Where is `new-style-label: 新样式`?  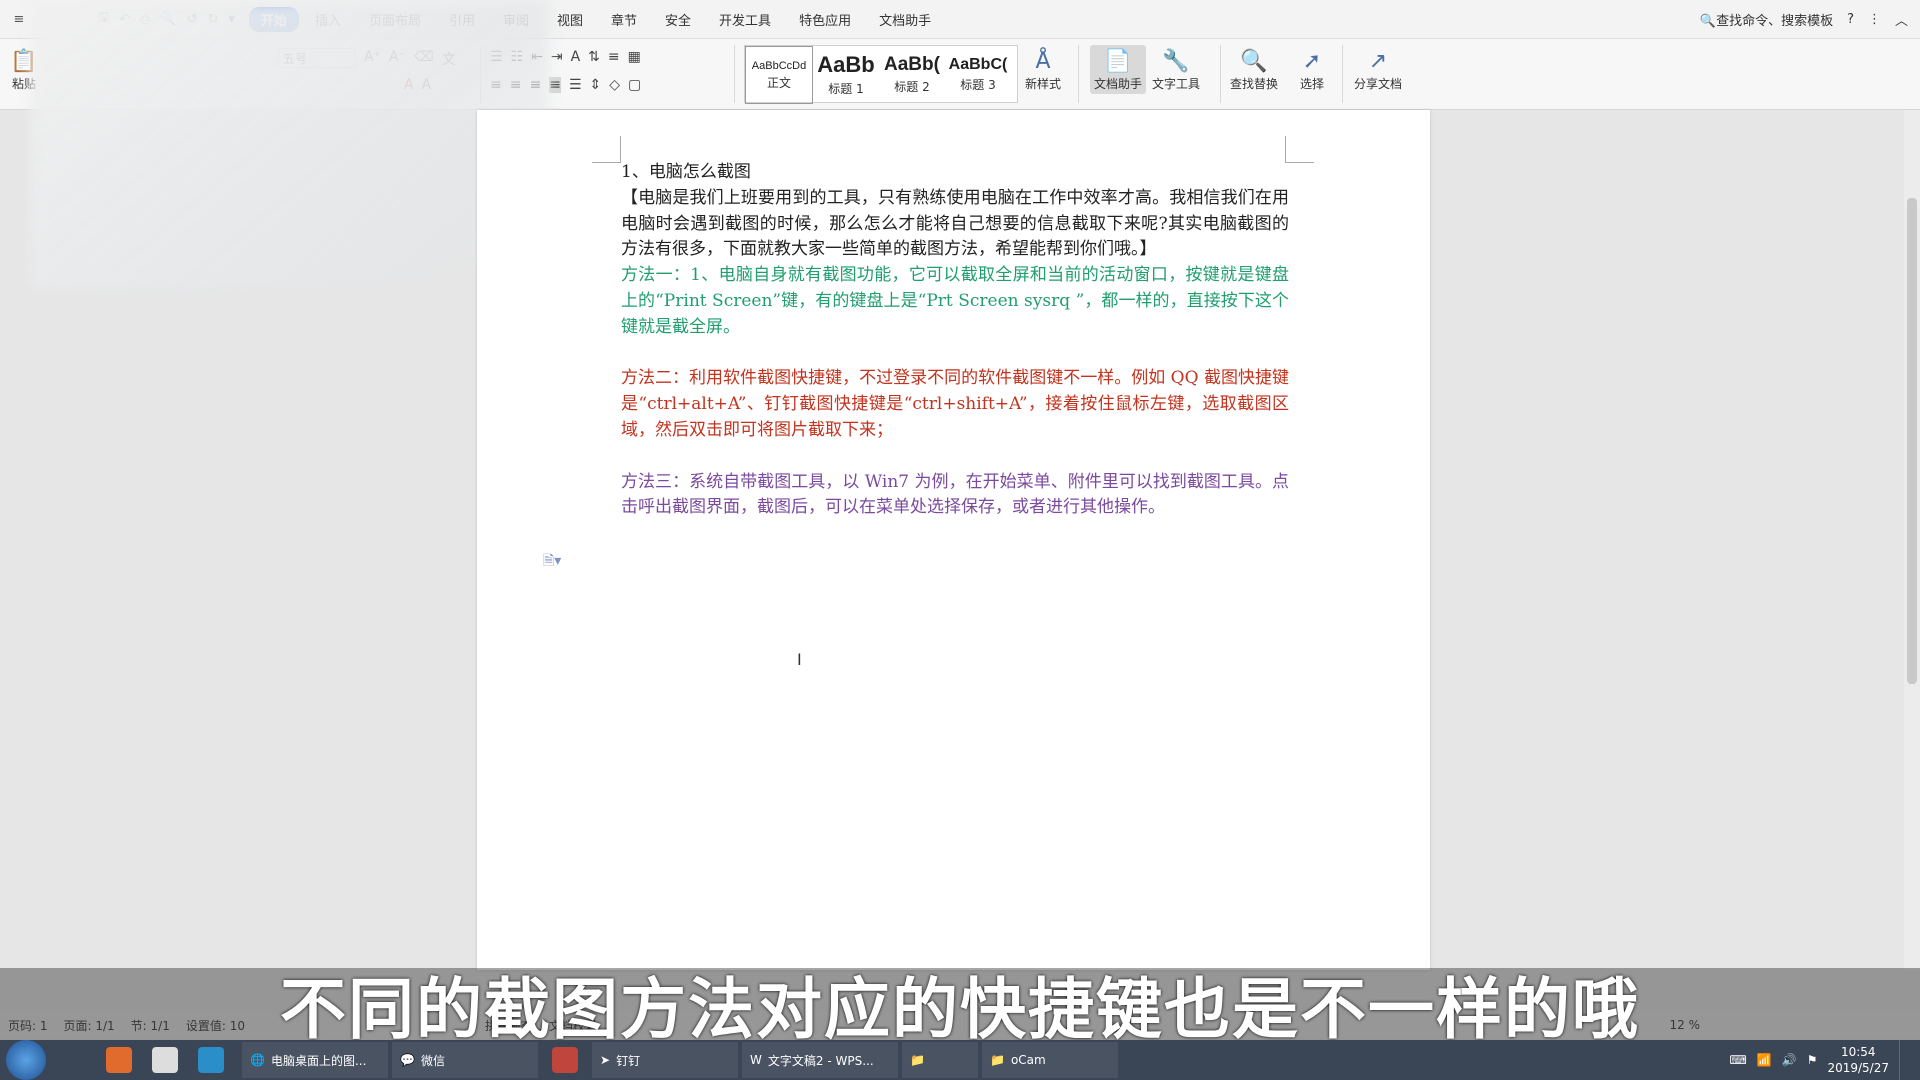 new-style-label: 新样式 is located at coordinates (1043, 84).